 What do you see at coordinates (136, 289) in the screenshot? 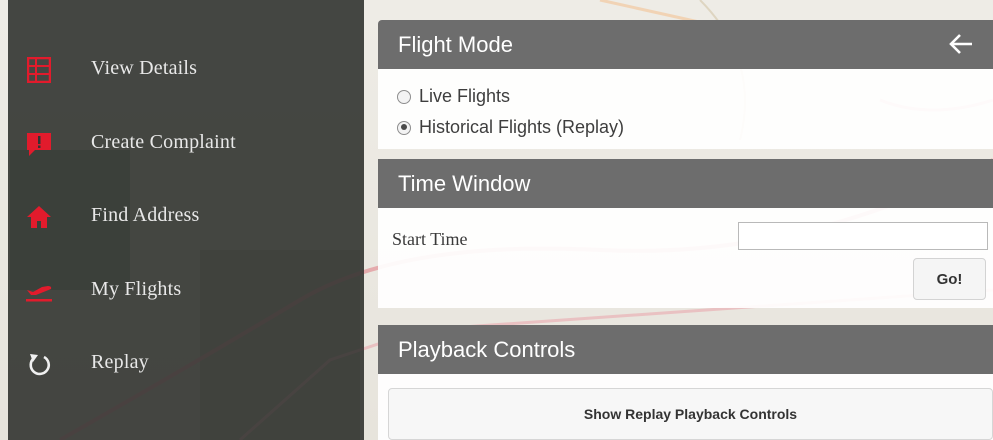
I see `sidebar-item-label: My Flights` at bounding box center [136, 289].